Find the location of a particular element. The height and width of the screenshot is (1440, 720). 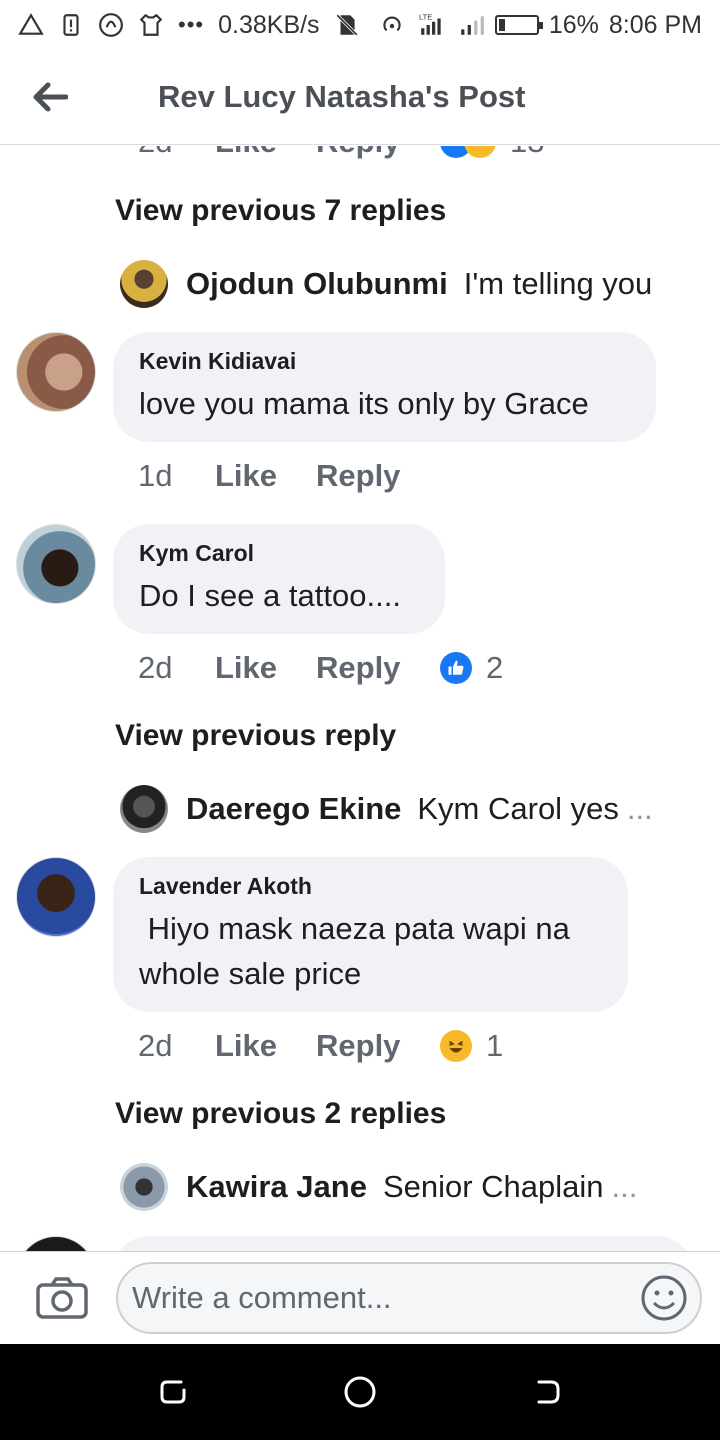

back-arrow-icon is located at coordinates (50, 97).